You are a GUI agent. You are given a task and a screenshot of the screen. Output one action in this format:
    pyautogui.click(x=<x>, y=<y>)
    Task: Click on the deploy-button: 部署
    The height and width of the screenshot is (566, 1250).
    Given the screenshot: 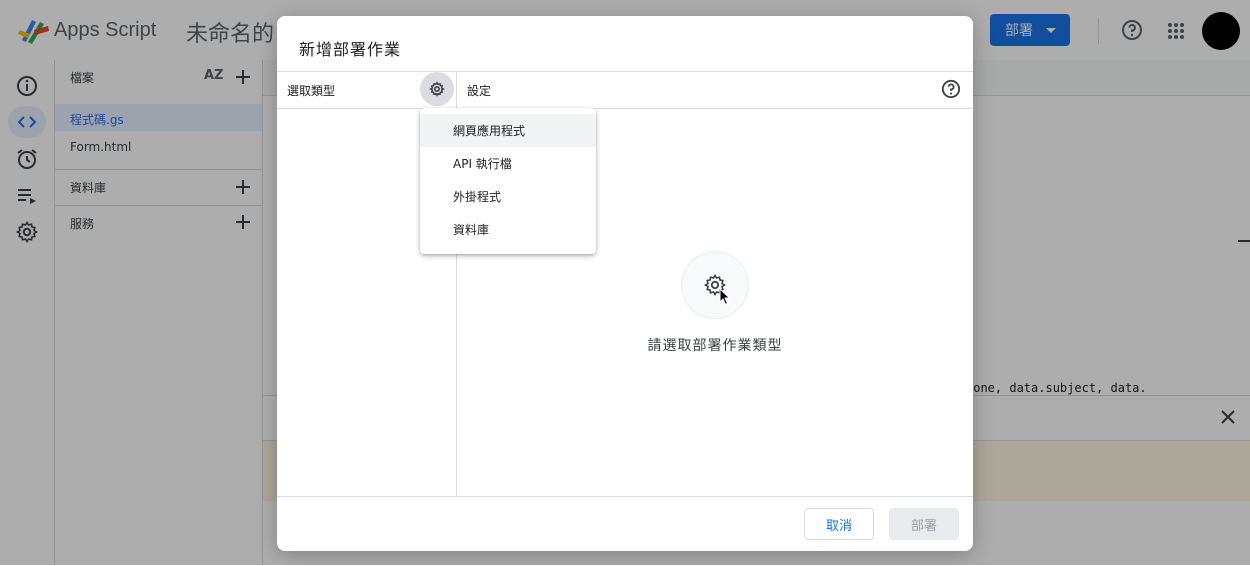 What is the action you would take?
    pyautogui.click(x=924, y=524)
    